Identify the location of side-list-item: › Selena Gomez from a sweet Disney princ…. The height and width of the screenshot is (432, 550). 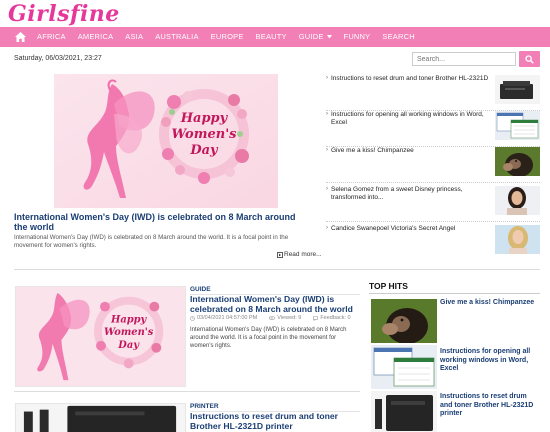
(433, 204).